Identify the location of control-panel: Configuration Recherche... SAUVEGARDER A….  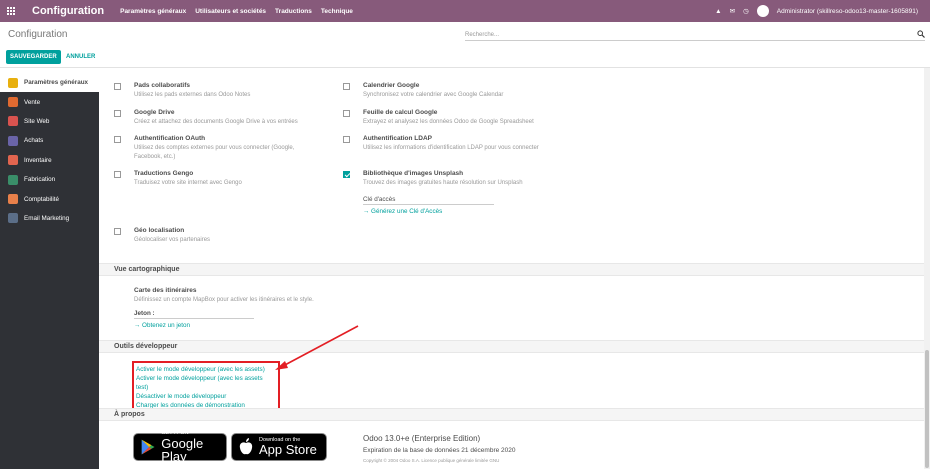
(465, 45).